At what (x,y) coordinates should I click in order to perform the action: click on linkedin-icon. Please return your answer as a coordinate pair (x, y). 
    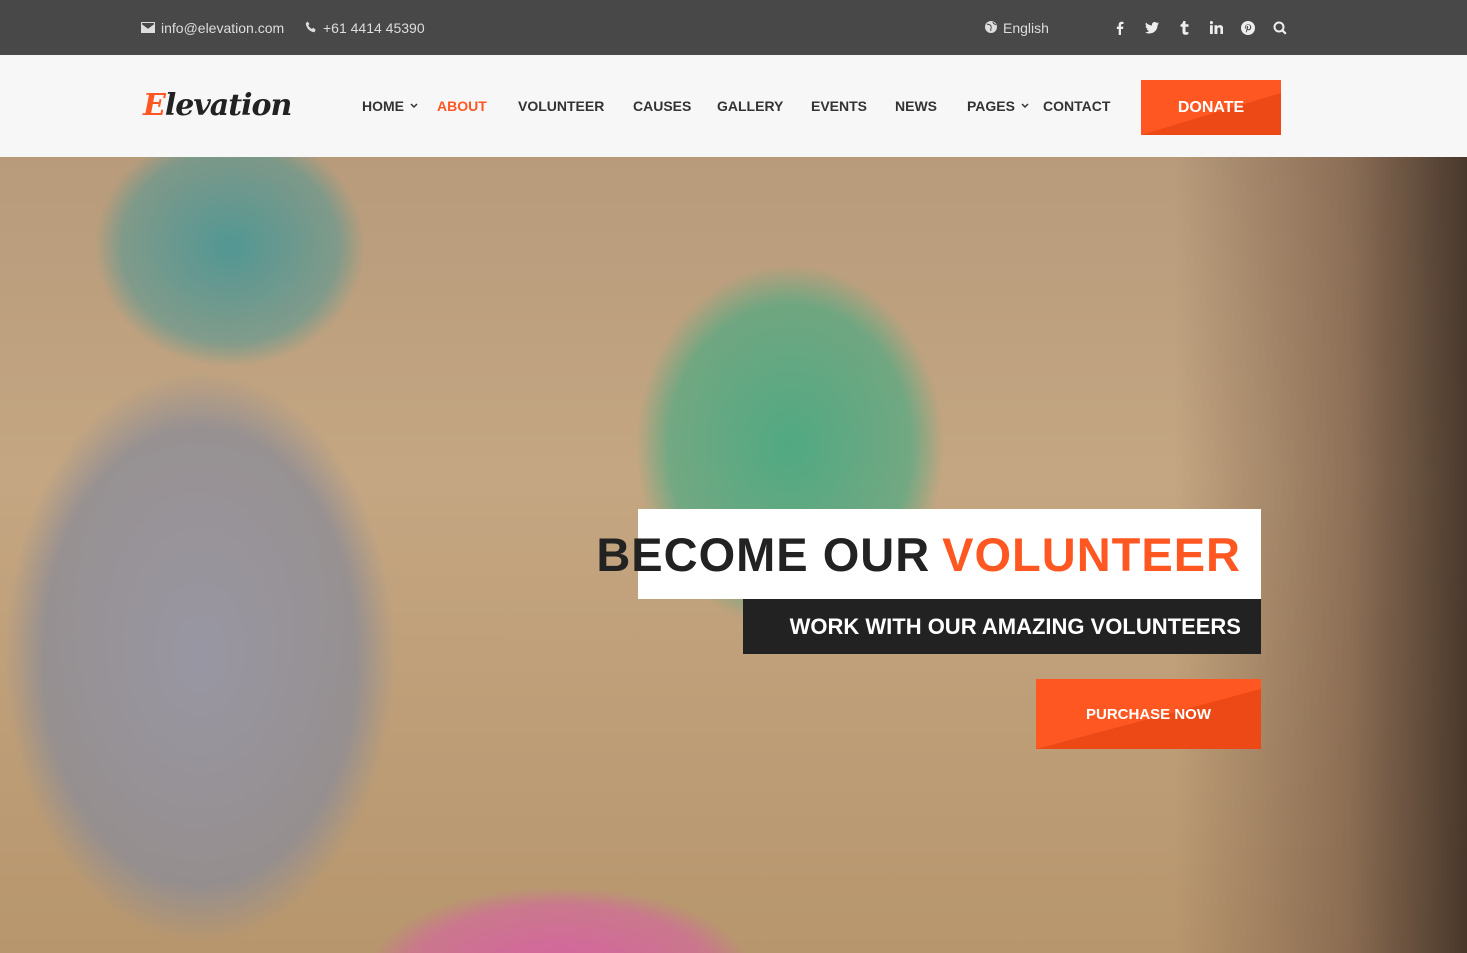
    Looking at the image, I should click on (1216, 27).